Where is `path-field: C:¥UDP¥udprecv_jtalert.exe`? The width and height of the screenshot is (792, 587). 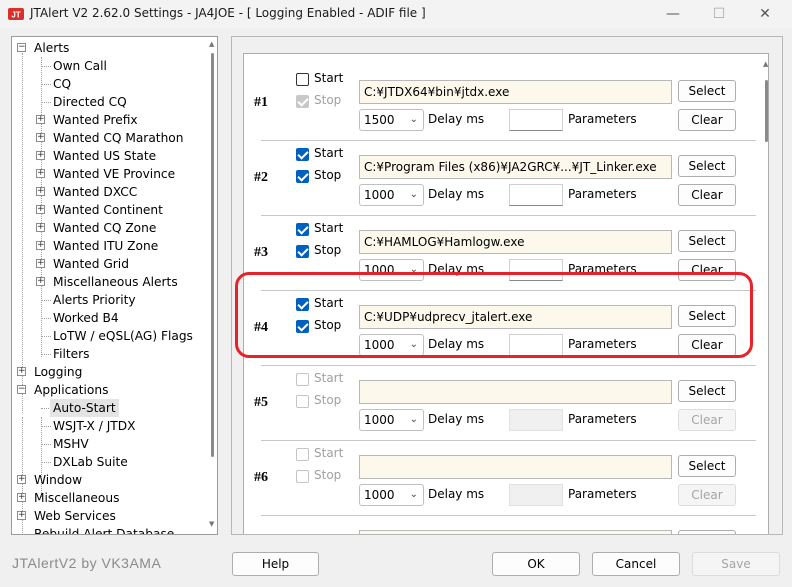 path-field: C:¥UDP¥udprecv_jtalert.exe is located at coordinates (515, 317).